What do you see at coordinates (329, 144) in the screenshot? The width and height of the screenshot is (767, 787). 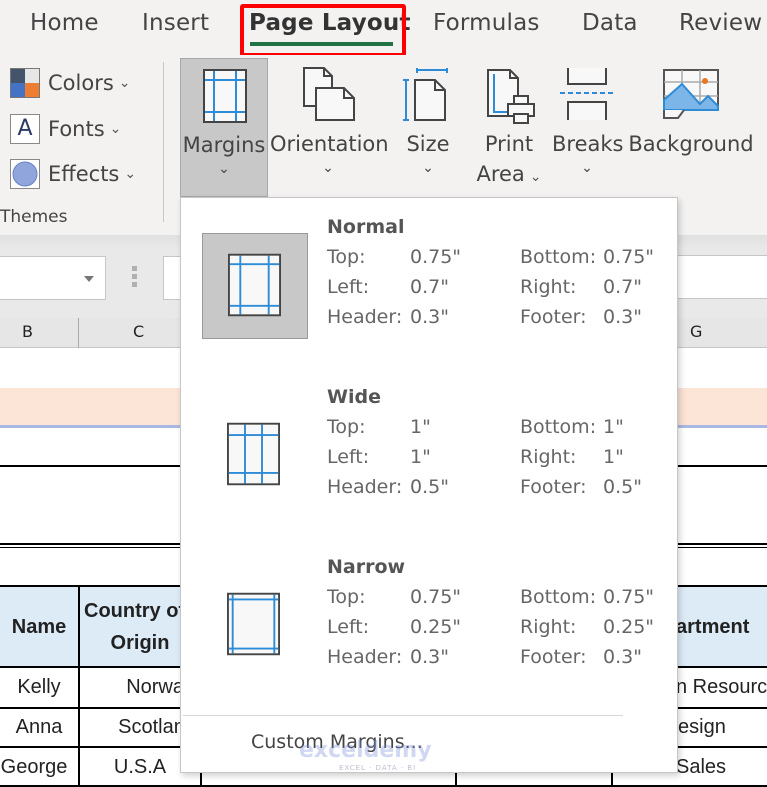 I see `orientation-label: Orientation` at bounding box center [329, 144].